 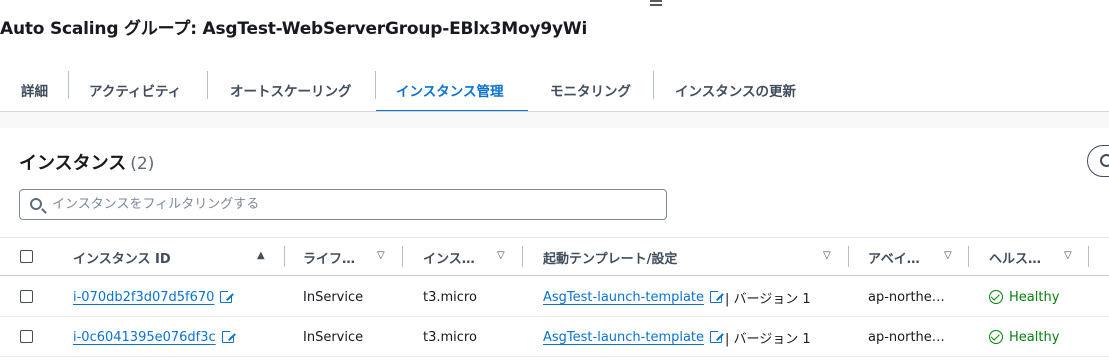 What do you see at coordinates (26, 256) in the screenshot?
I see `select-all-checkbox` at bounding box center [26, 256].